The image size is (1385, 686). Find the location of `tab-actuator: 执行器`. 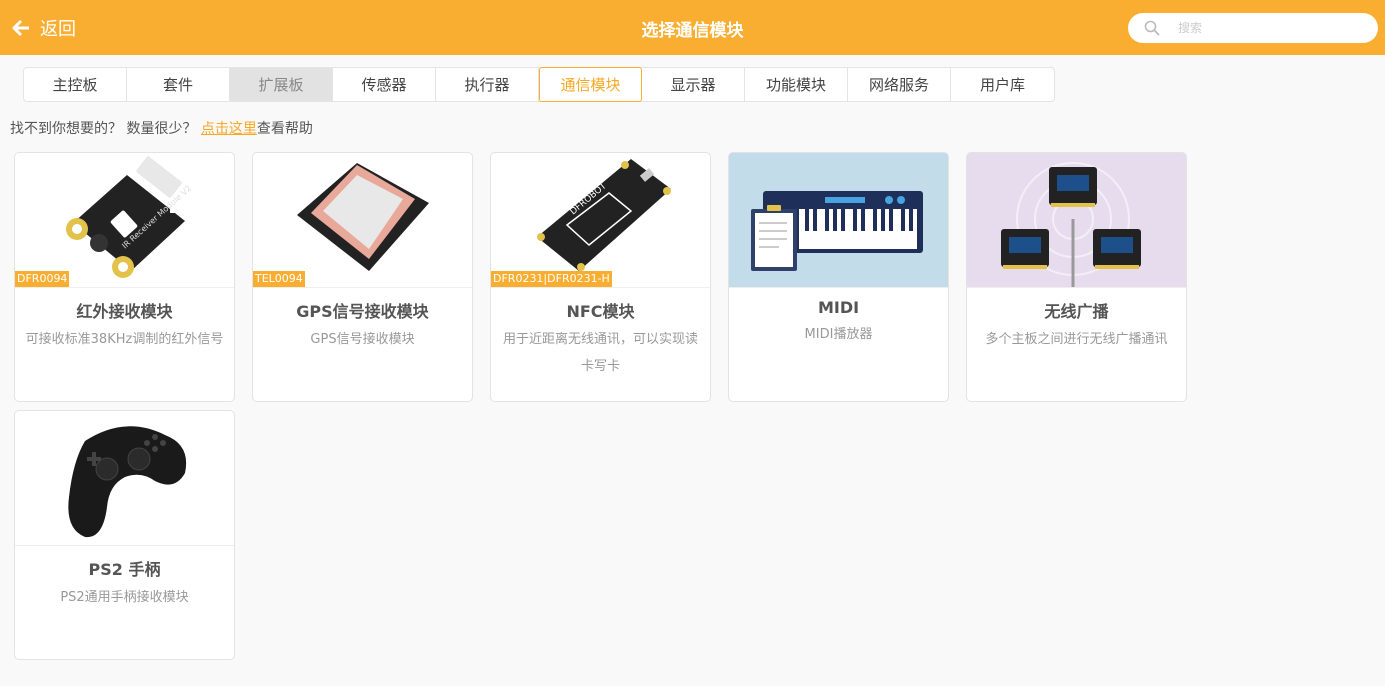

tab-actuator: 执行器 is located at coordinates (487, 84).